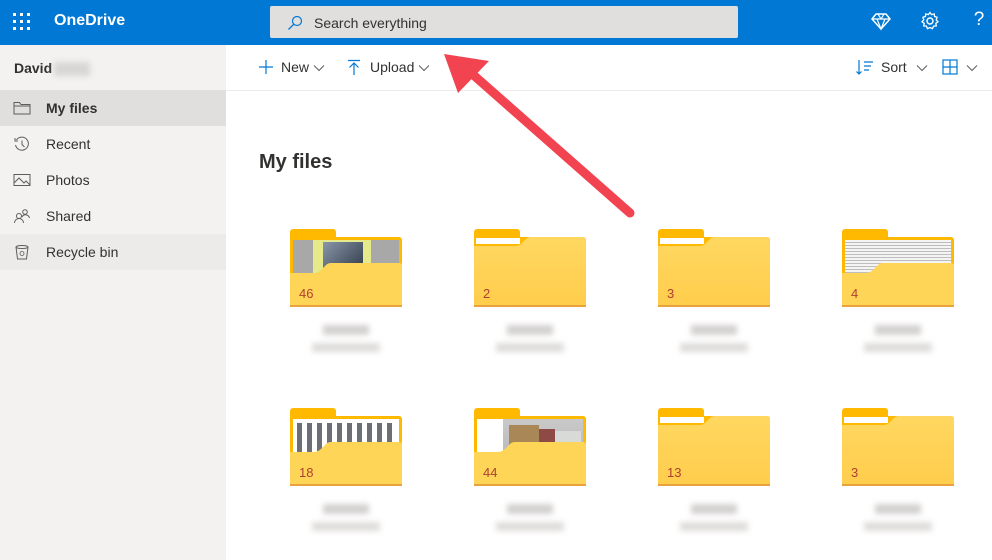 This screenshot has height=560, width=992. I want to click on grid-view-icon, so click(950, 67).